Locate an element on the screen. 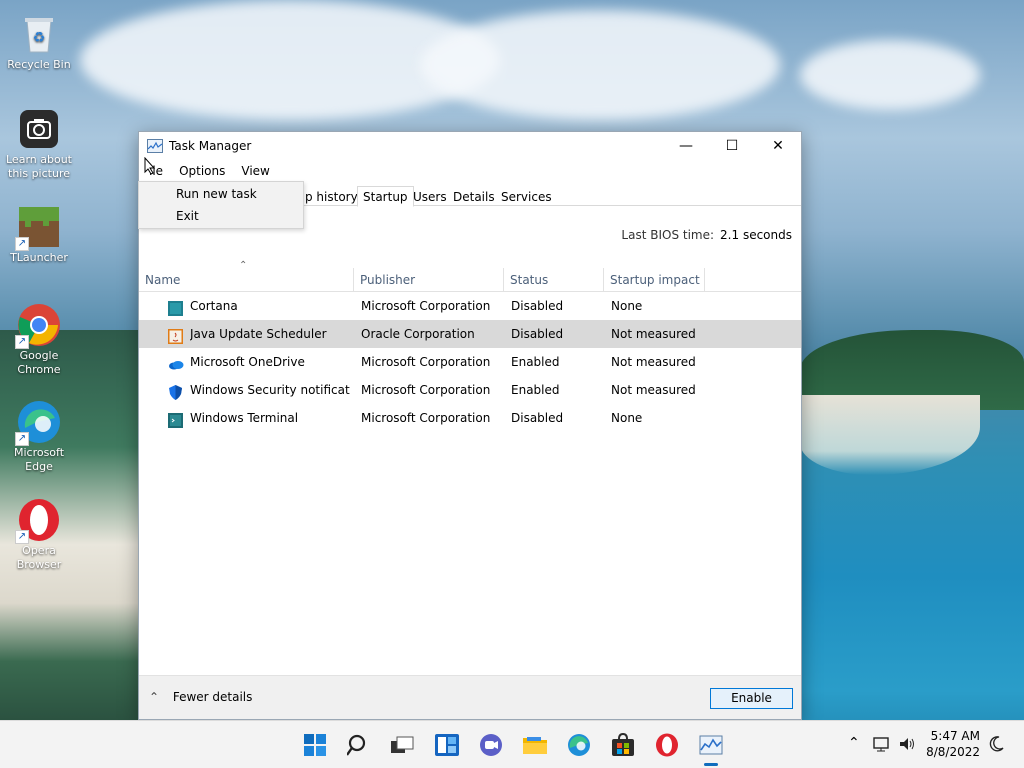  desktop-icon-opera-browser: ↗ Opera Browser is located at coordinates (39, 535).